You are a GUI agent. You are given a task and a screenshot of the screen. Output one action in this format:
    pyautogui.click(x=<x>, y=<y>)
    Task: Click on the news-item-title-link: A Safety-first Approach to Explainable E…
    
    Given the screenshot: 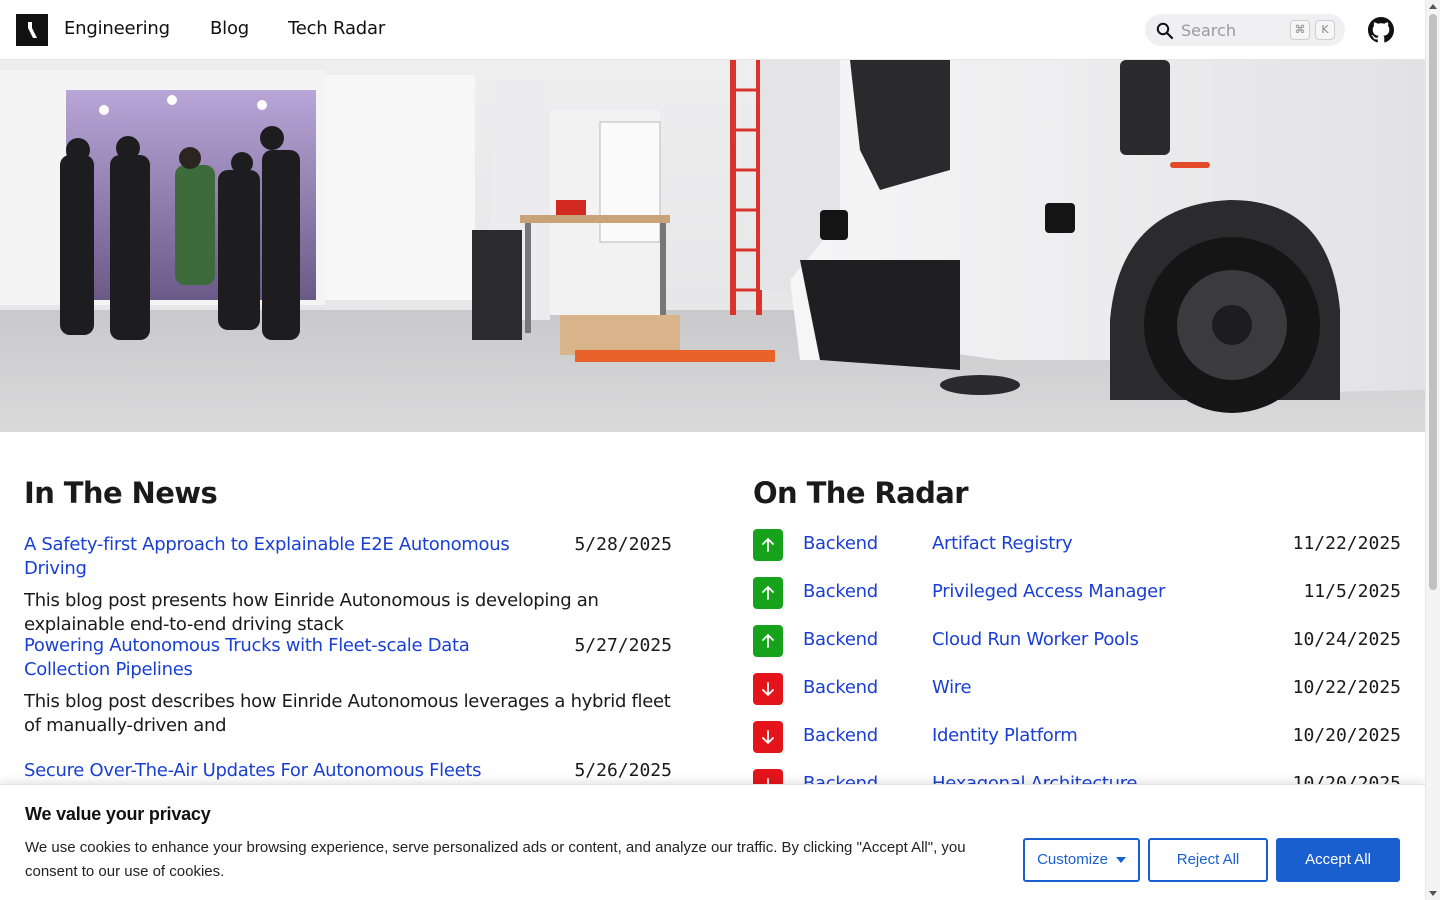 What is the action you would take?
    pyautogui.click(x=289, y=557)
    